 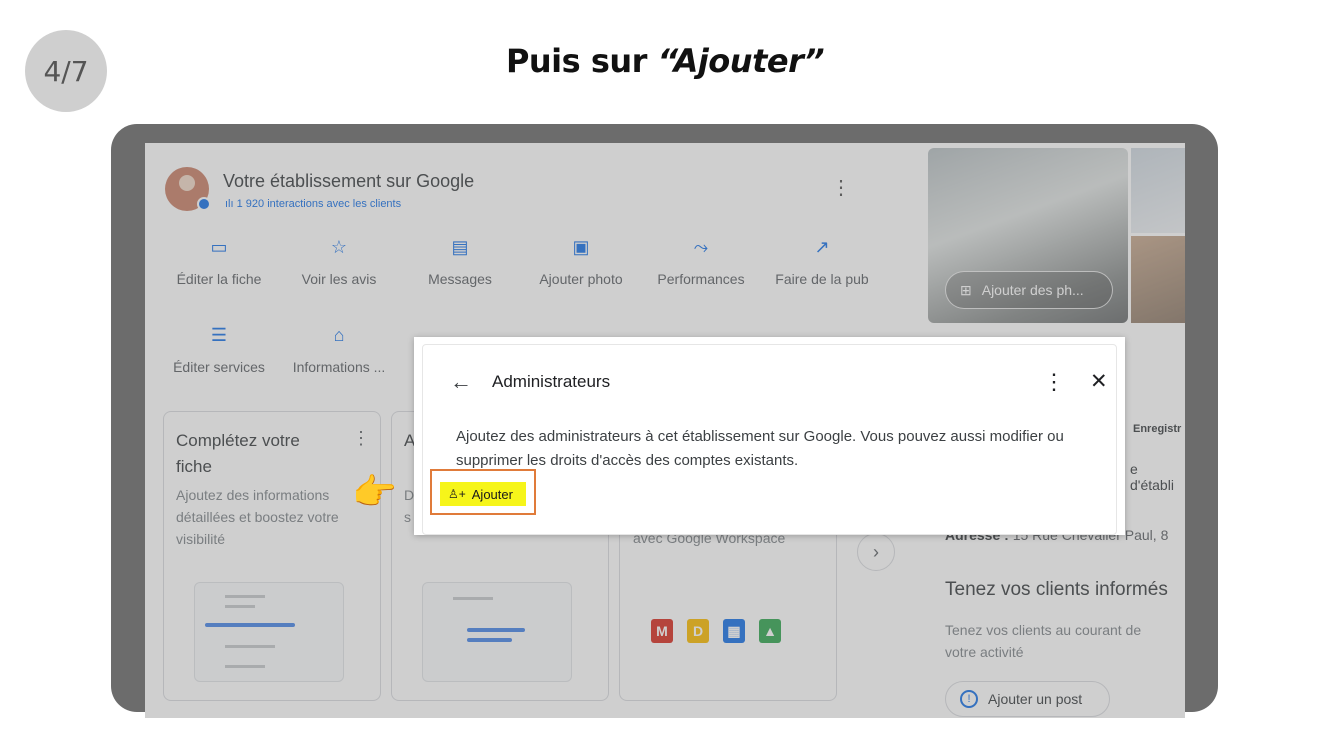 I want to click on add-person-icon: ♙+, so click(x=457, y=494).